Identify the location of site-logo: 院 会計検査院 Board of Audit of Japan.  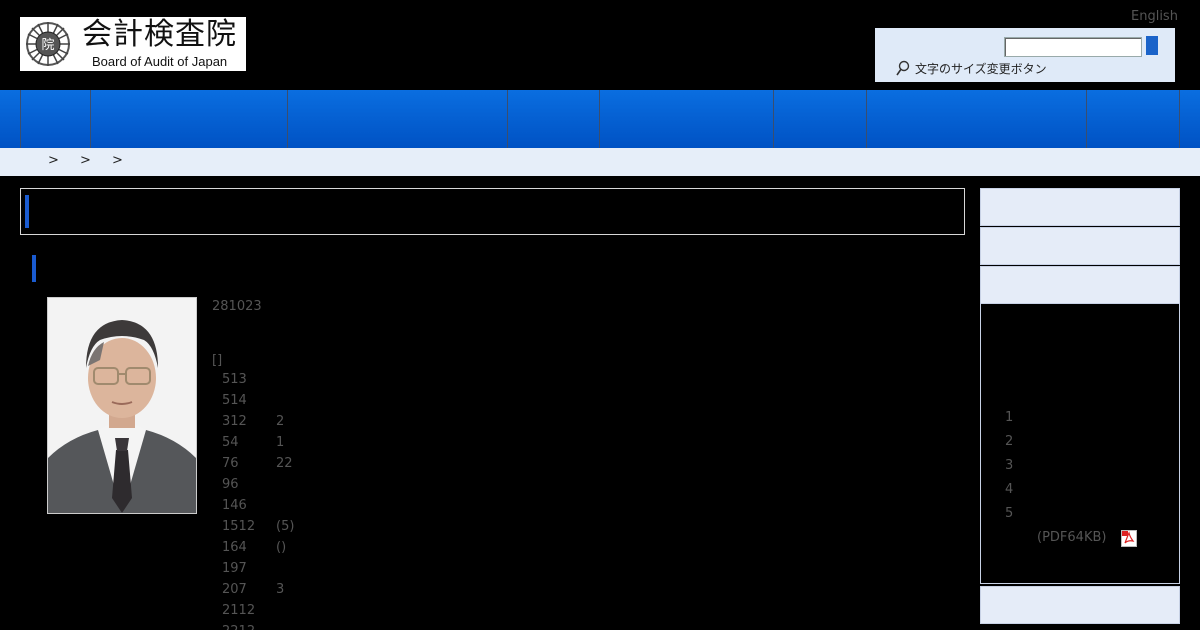
(133, 44).